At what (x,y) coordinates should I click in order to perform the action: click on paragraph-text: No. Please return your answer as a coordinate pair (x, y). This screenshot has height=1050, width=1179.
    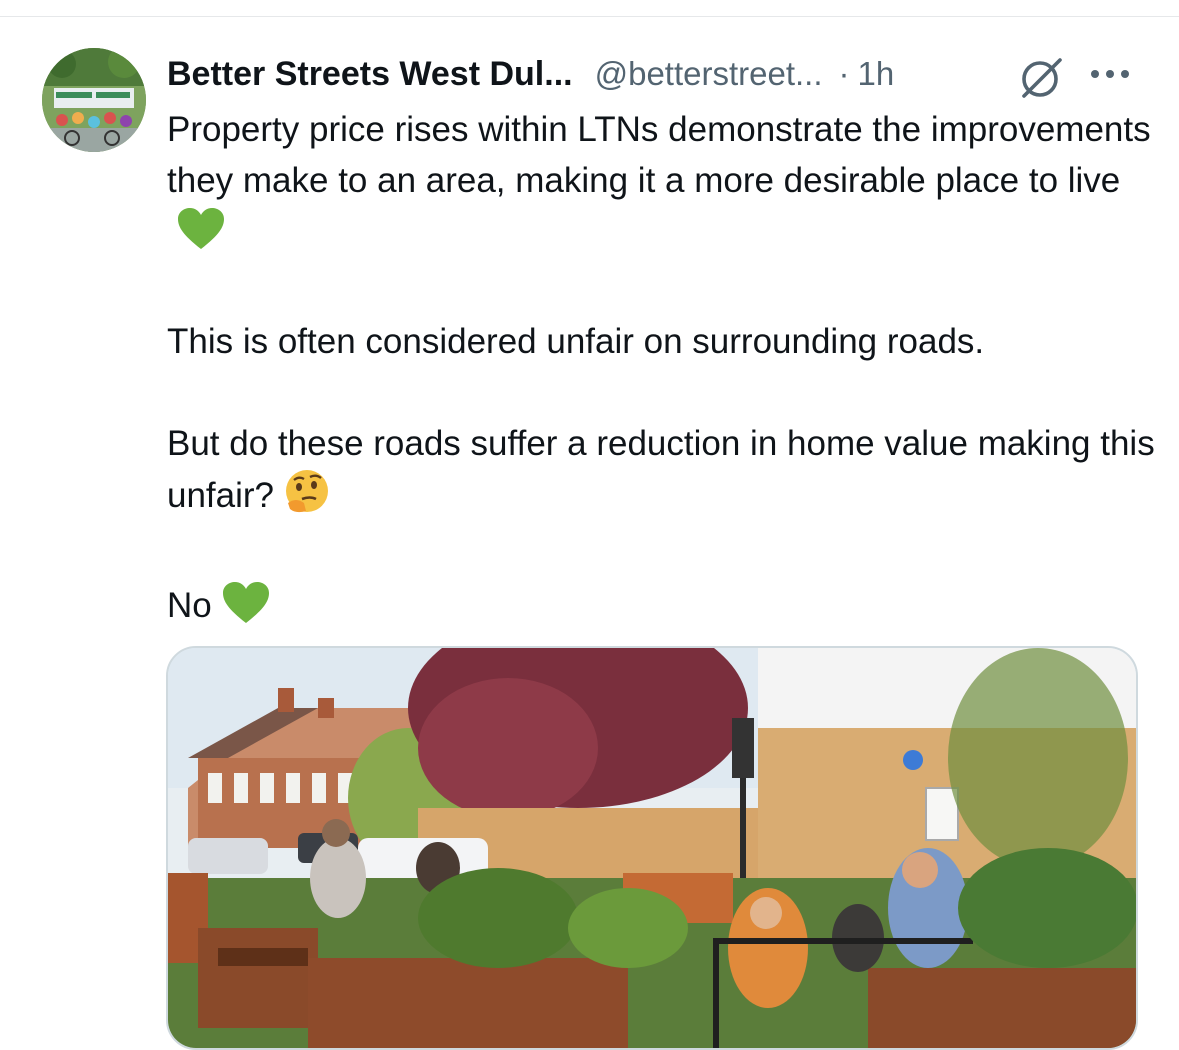
    Looking at the image, I should click on (189, 605).